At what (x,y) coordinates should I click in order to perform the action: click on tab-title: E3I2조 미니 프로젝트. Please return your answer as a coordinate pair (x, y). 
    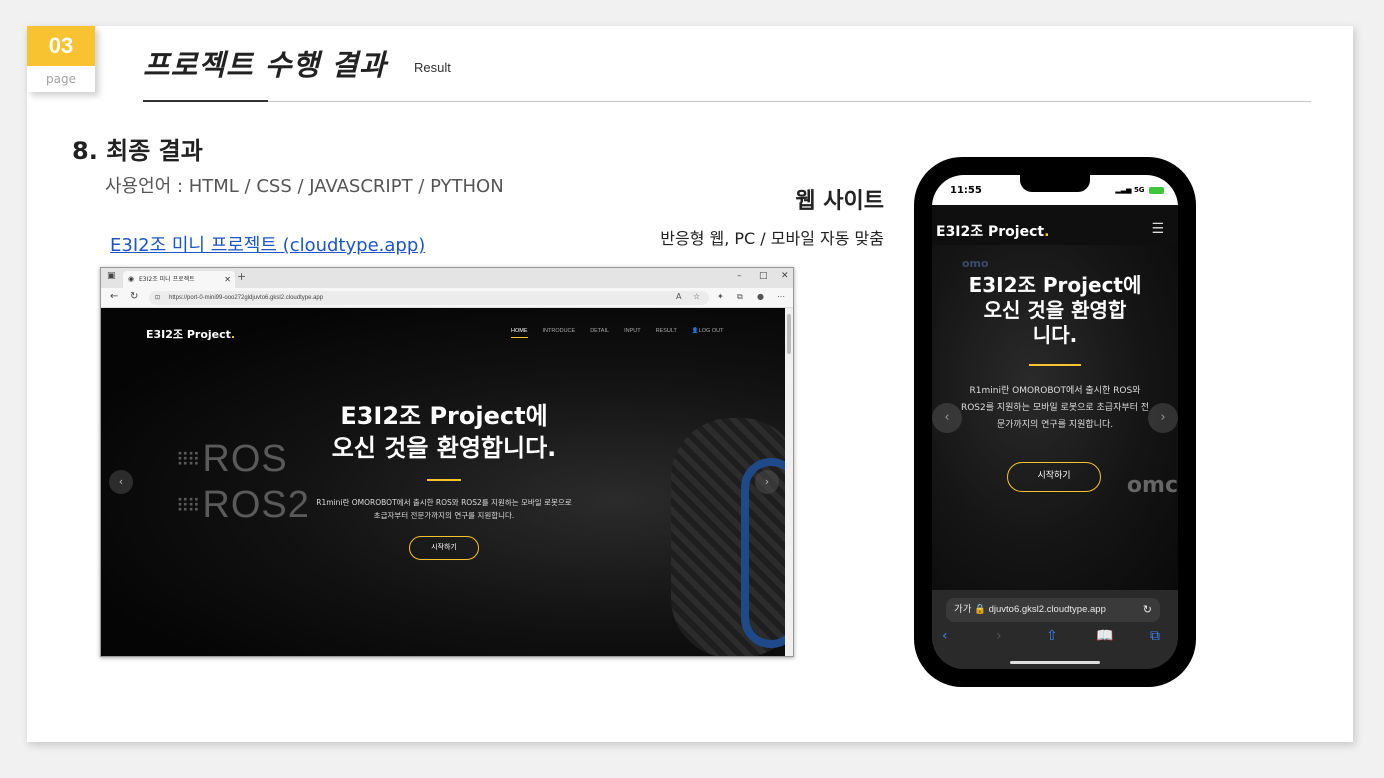
    Looking at the image, I should click on (167, 279).